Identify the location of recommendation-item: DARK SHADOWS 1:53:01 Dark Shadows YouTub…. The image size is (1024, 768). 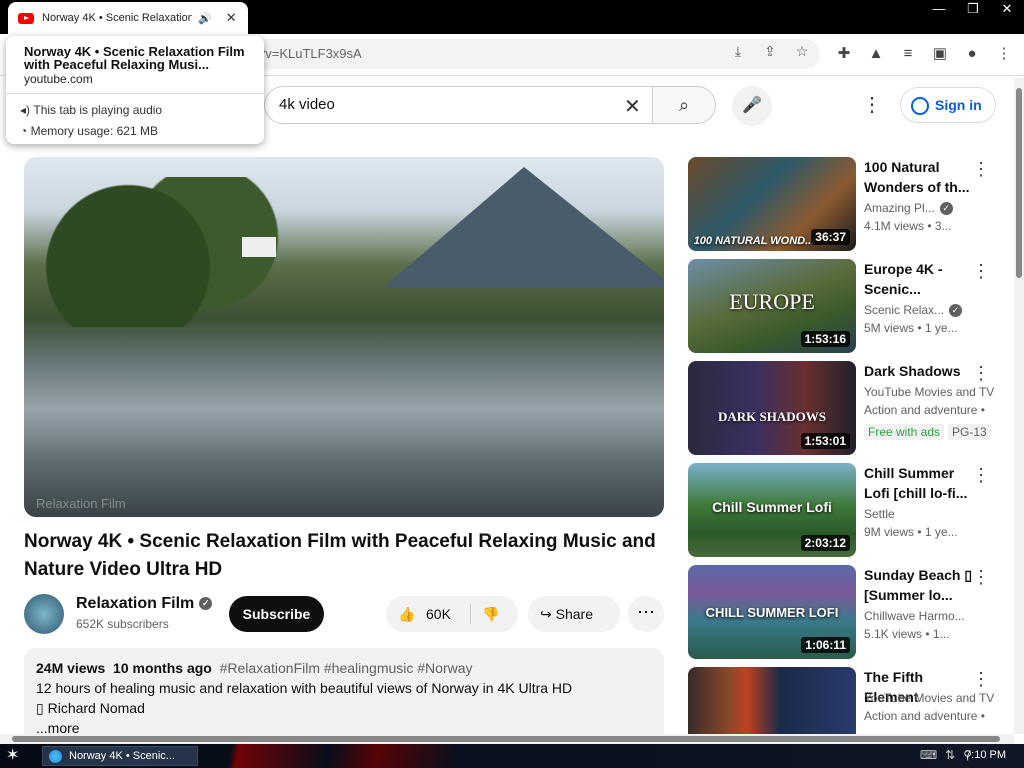
(848, 408).